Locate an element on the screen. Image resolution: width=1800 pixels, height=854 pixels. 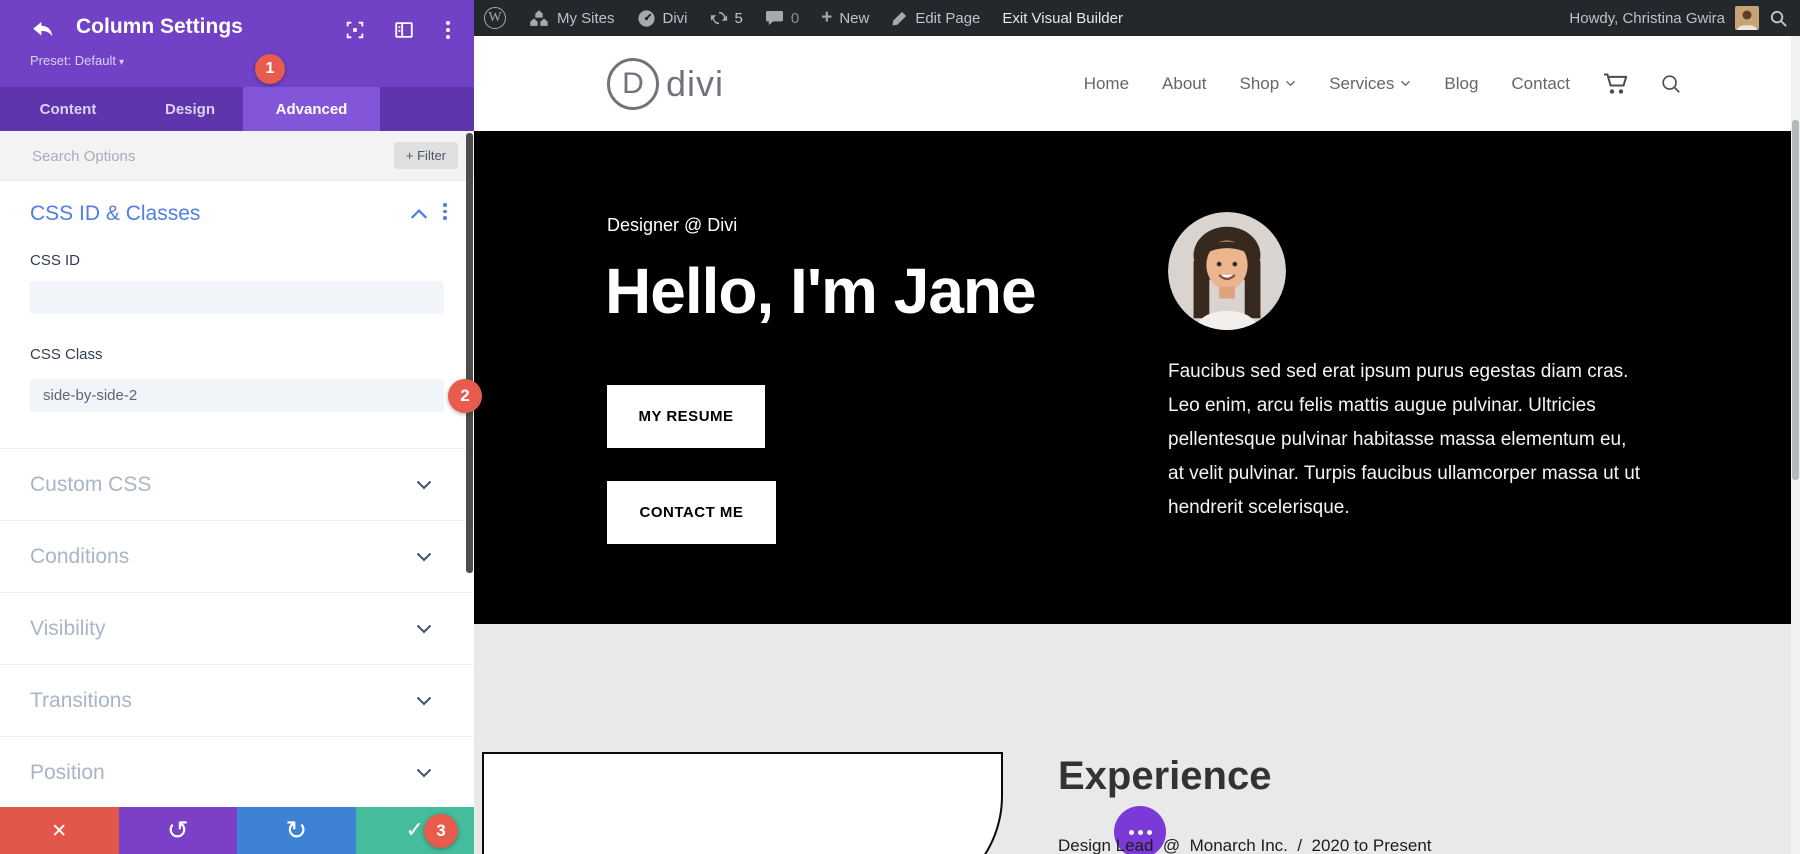
step-badge-3: 3 is located at coordinates (441, 831).